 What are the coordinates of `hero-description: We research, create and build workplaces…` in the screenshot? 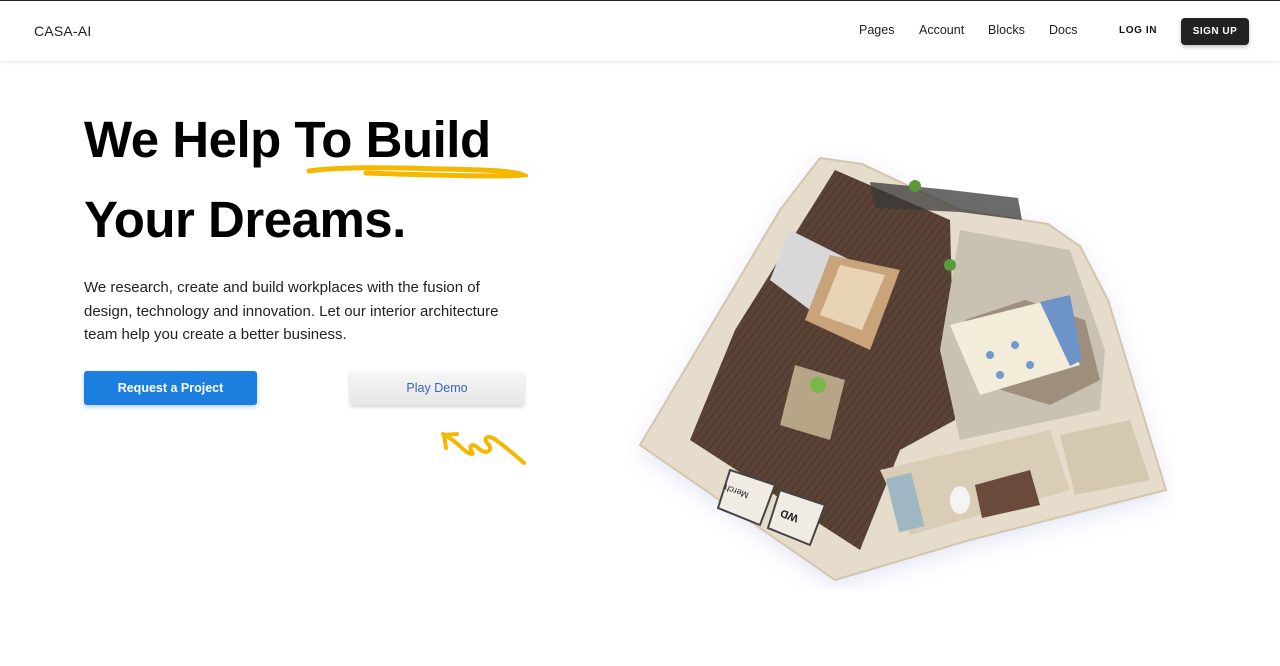 It's located at (291, 311).